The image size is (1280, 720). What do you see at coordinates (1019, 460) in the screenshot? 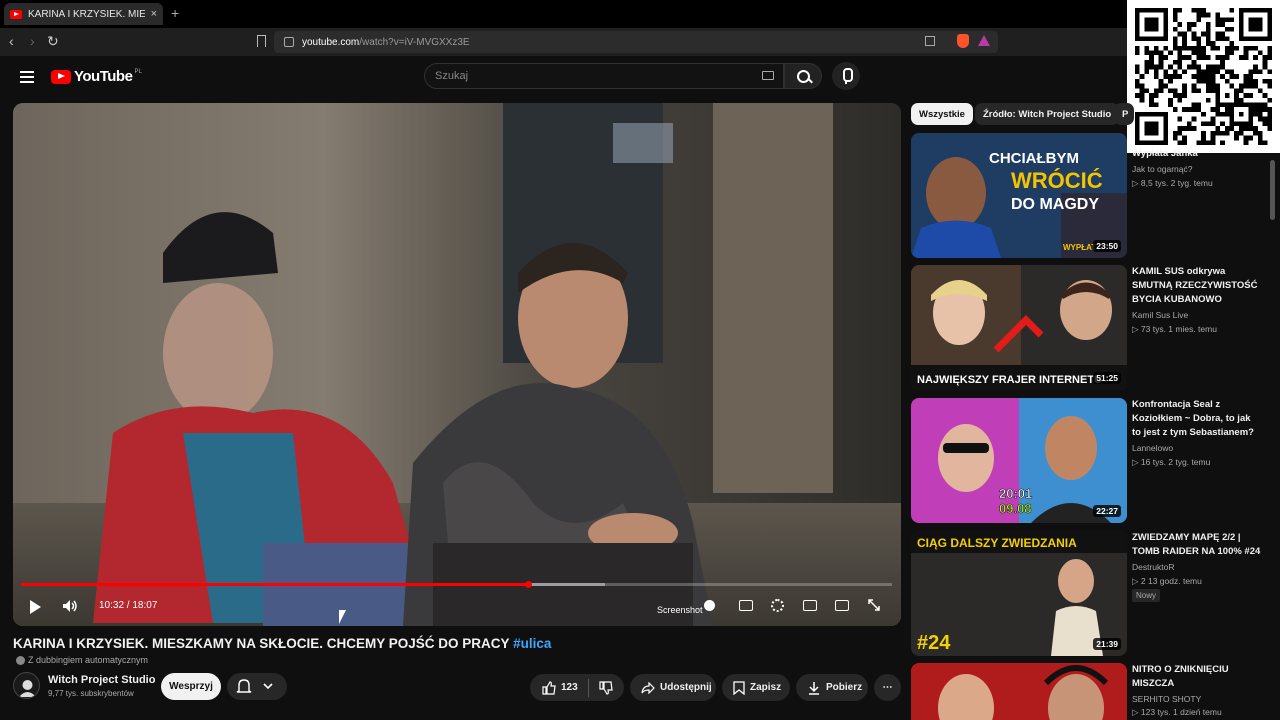
I see `recommendation-thumbnail: 20:01 09.08 22:27` at bounding box center [1019, 460].